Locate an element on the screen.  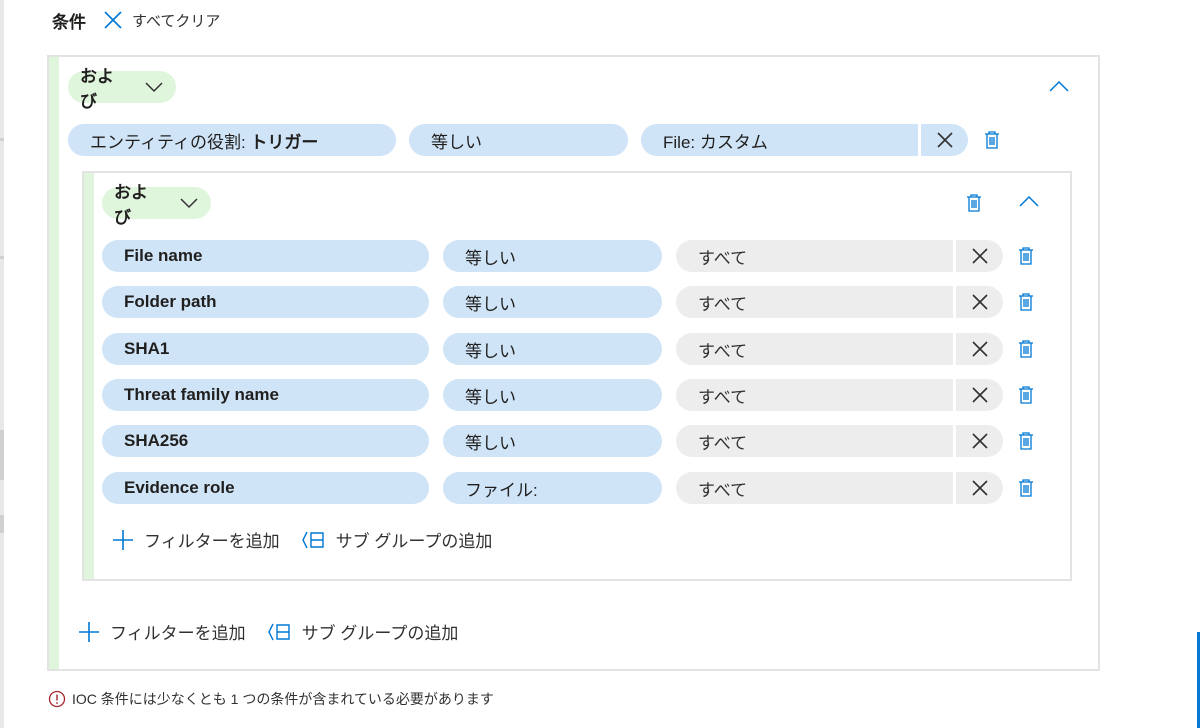
outer-operator-dropdown: および is located at coordinates (122, 89).